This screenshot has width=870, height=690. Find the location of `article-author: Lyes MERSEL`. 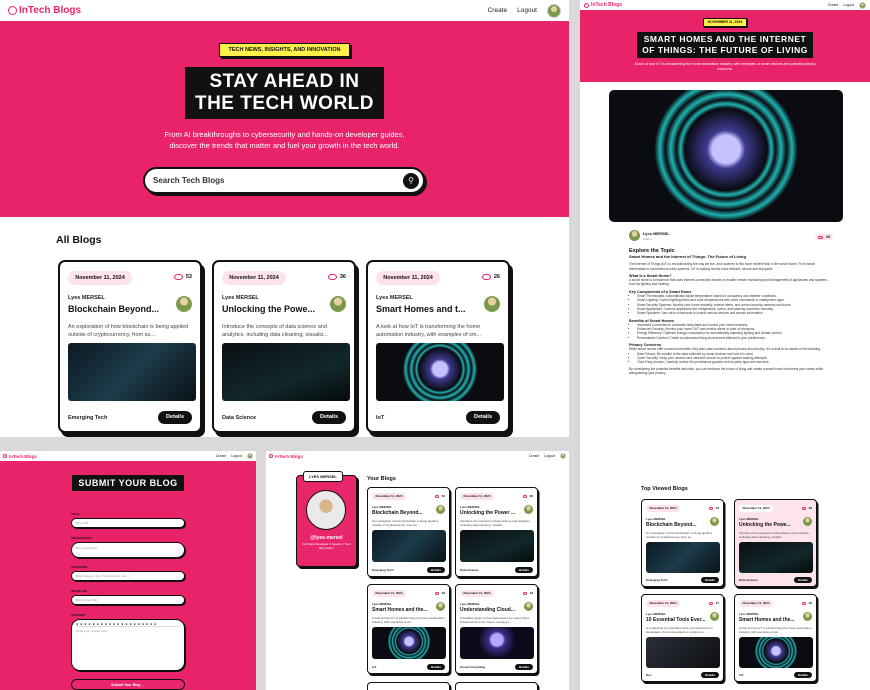

article-author: Lyes MERSEL is located at coordinates (656, 233).